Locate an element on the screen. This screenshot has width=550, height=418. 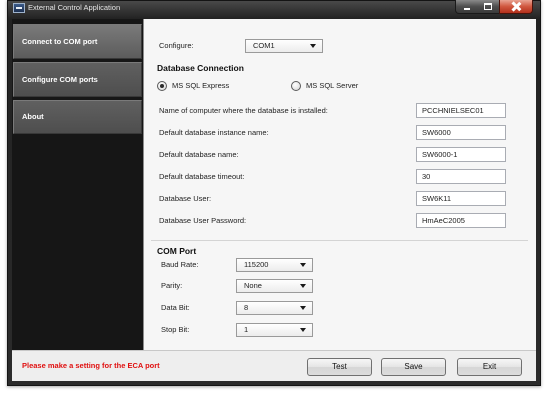
baud-rate-row: Baud Rate: 115200 is located at coordinates (241, 265).